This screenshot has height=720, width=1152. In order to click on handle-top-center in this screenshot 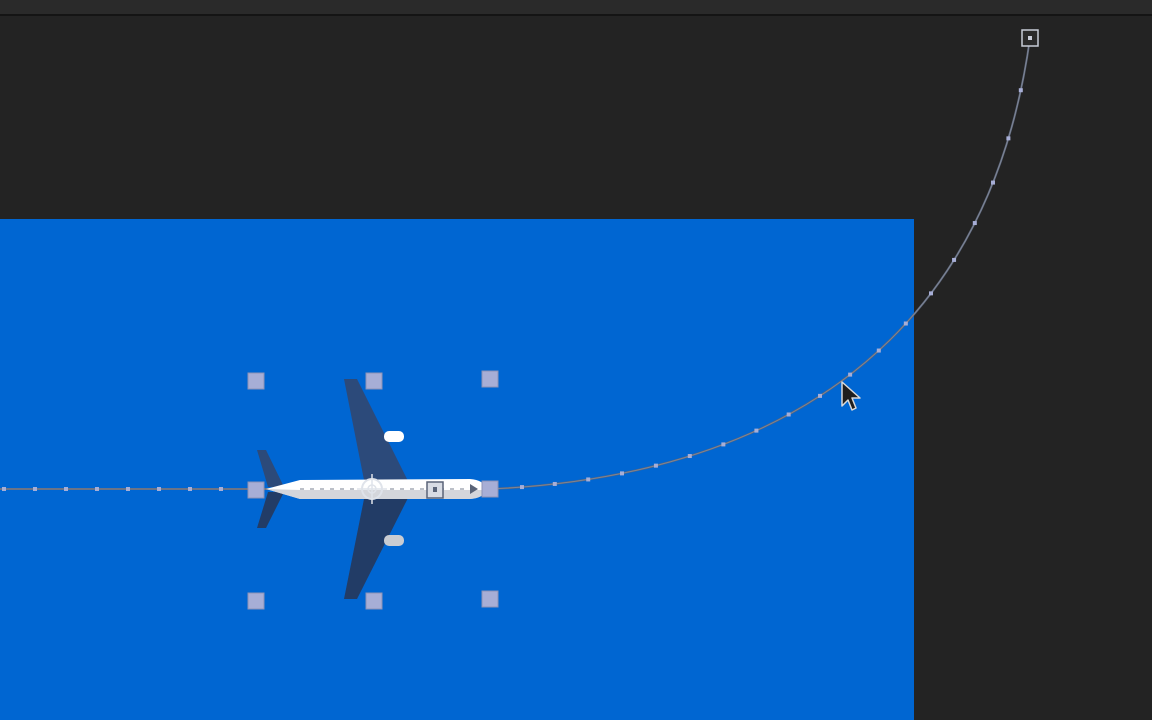, I will do `click(374, 381)`.